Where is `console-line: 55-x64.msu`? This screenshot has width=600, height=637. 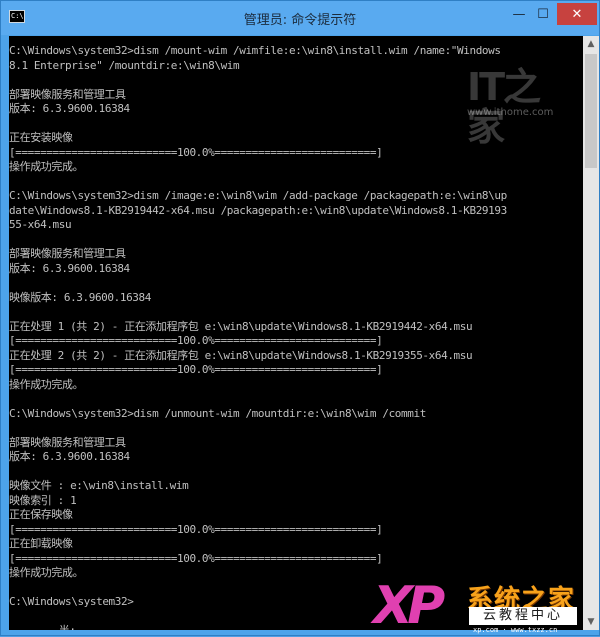 console-line: 55-x64.msu is located at coordinates (40, 224).